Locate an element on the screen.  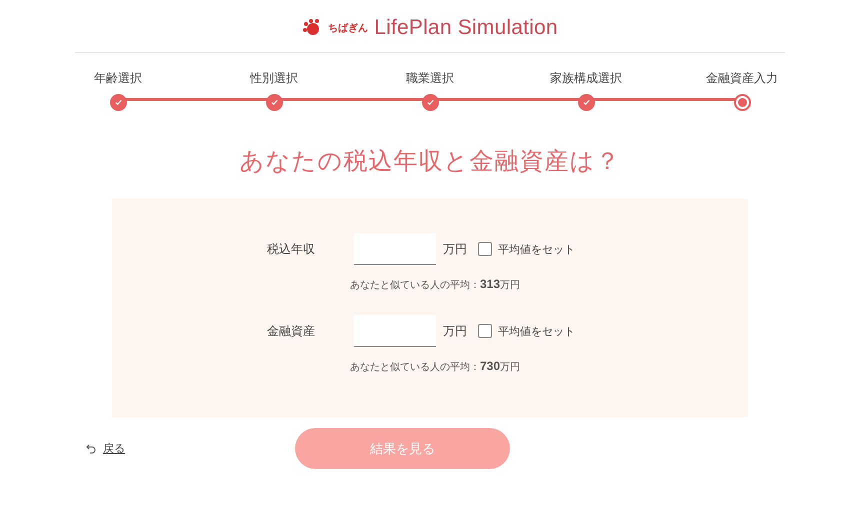
step-label: 職業選択 is located at coordinates (430, 78).